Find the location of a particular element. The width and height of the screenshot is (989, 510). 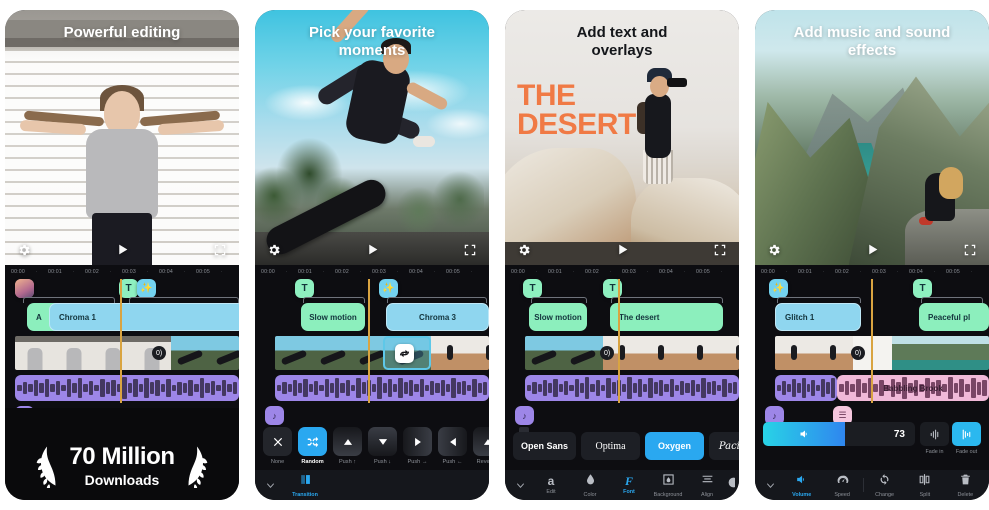

transition-option-reveal-up: Reveal ↑ is located at coordinates (481, 446).